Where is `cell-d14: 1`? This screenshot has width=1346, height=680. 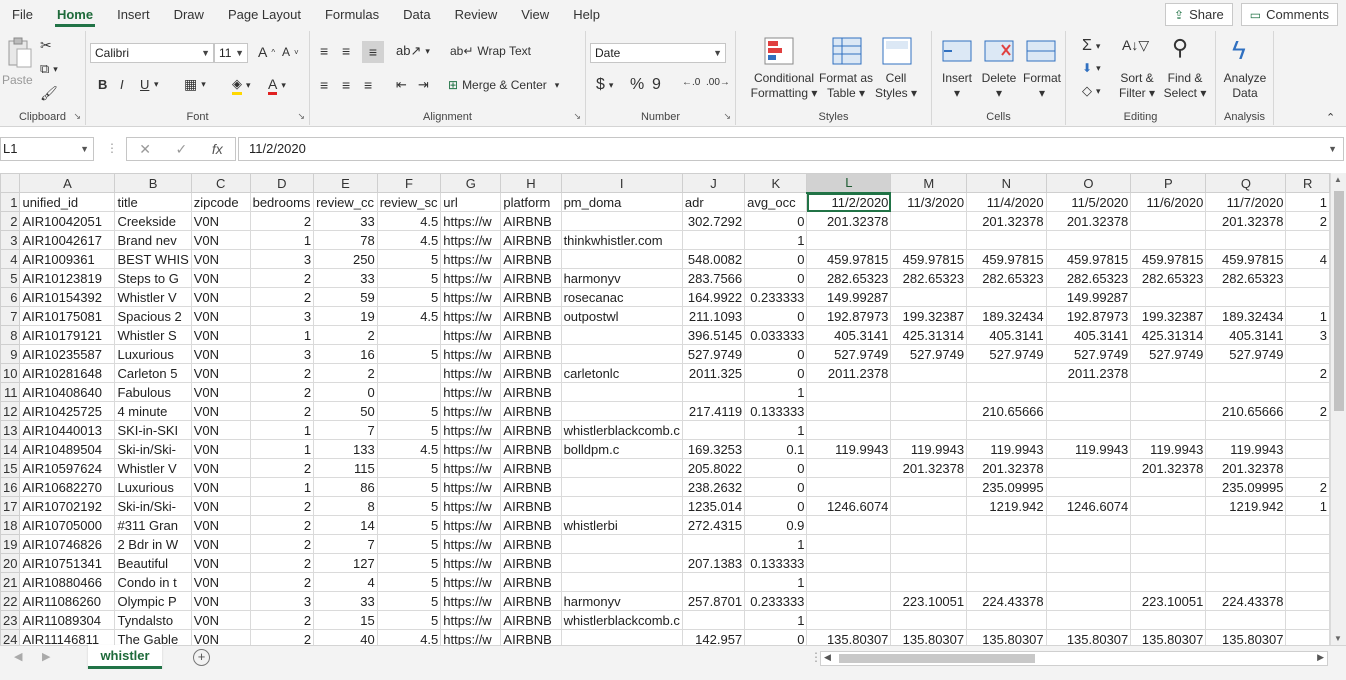
cell-d14: 1 is located at coordinates (282, 449).